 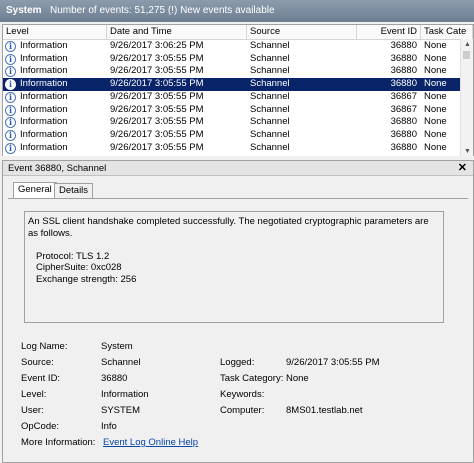 What do you see at coordinates (57, 168) in the screenshot?
I see `details-title: Event 36880, Schannel` at bounding box center [57, 168].